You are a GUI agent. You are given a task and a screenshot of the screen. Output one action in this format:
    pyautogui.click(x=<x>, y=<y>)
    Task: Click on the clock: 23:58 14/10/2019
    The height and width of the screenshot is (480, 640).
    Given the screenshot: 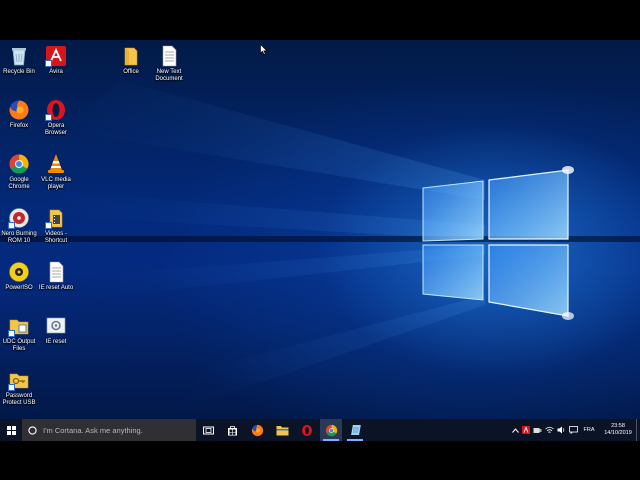 What is the action you would take?
    pyautogui.click(x=618, y=430)
    